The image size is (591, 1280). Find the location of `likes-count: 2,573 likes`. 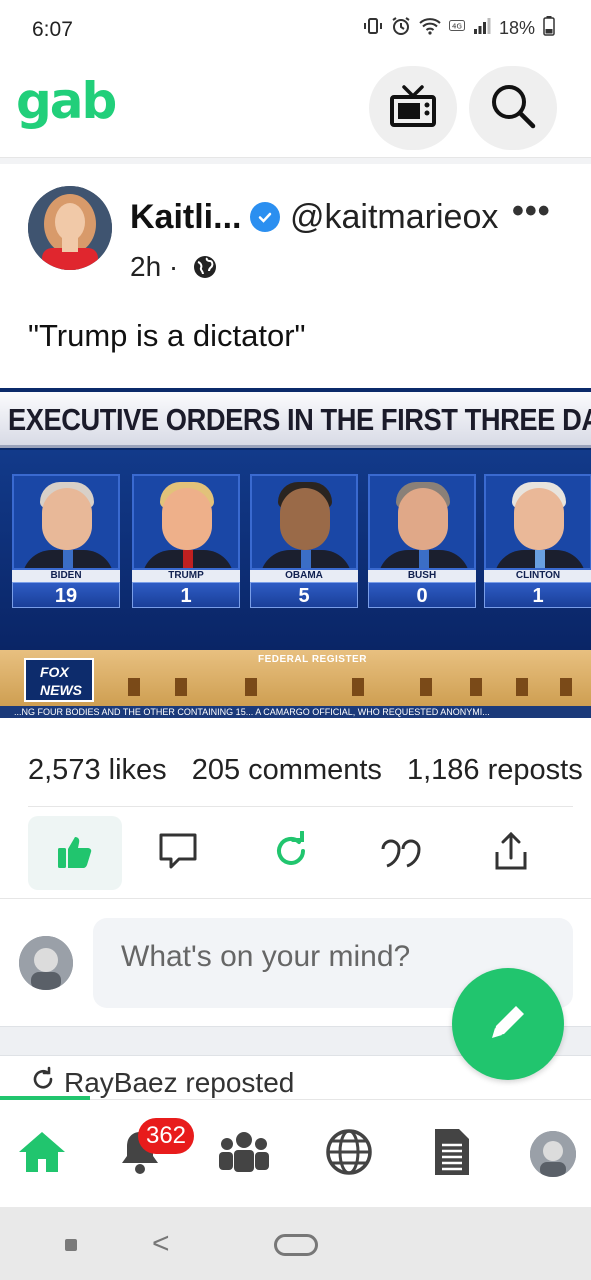

likes-count: 2,573 likes is located at coordinates (97, 770).